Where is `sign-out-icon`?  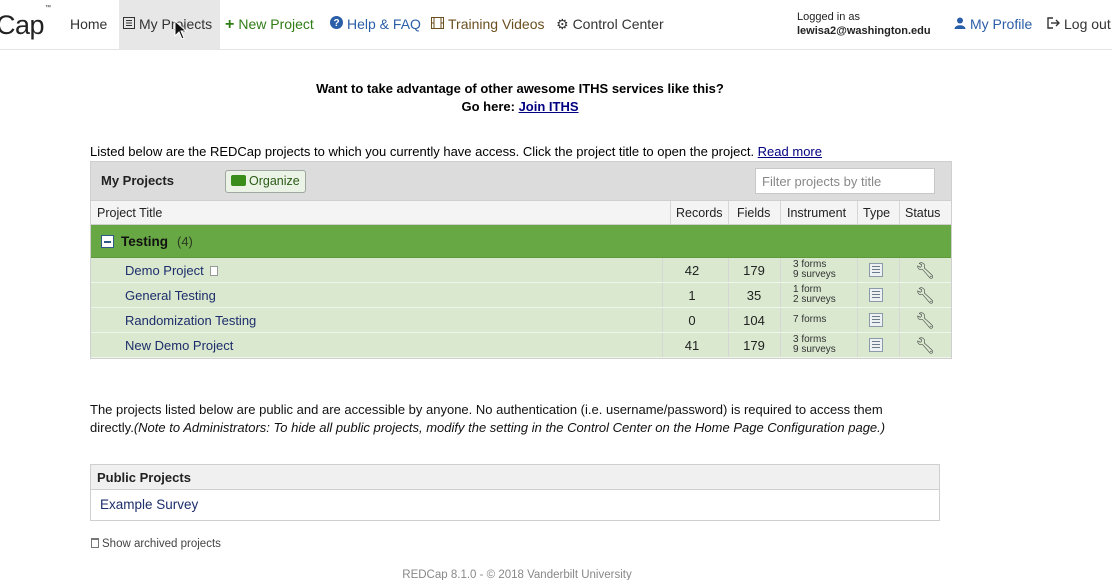 sign-out-icon is located at coordinates (1053, 24).